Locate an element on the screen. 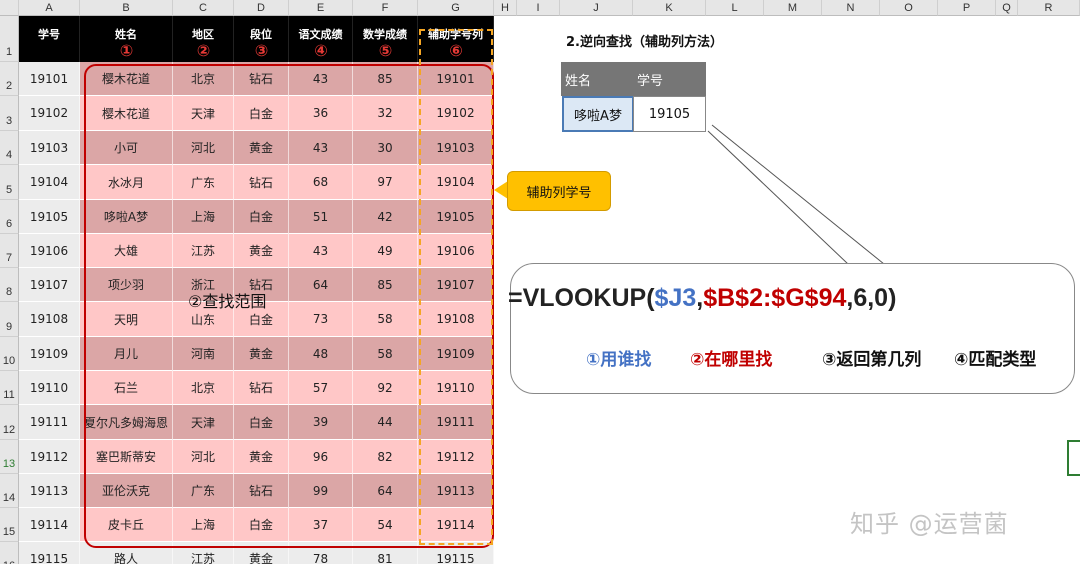 The height and width of the screenshot is (564, 1080). row-header-9: 9 is located at coordinates (9, 319).